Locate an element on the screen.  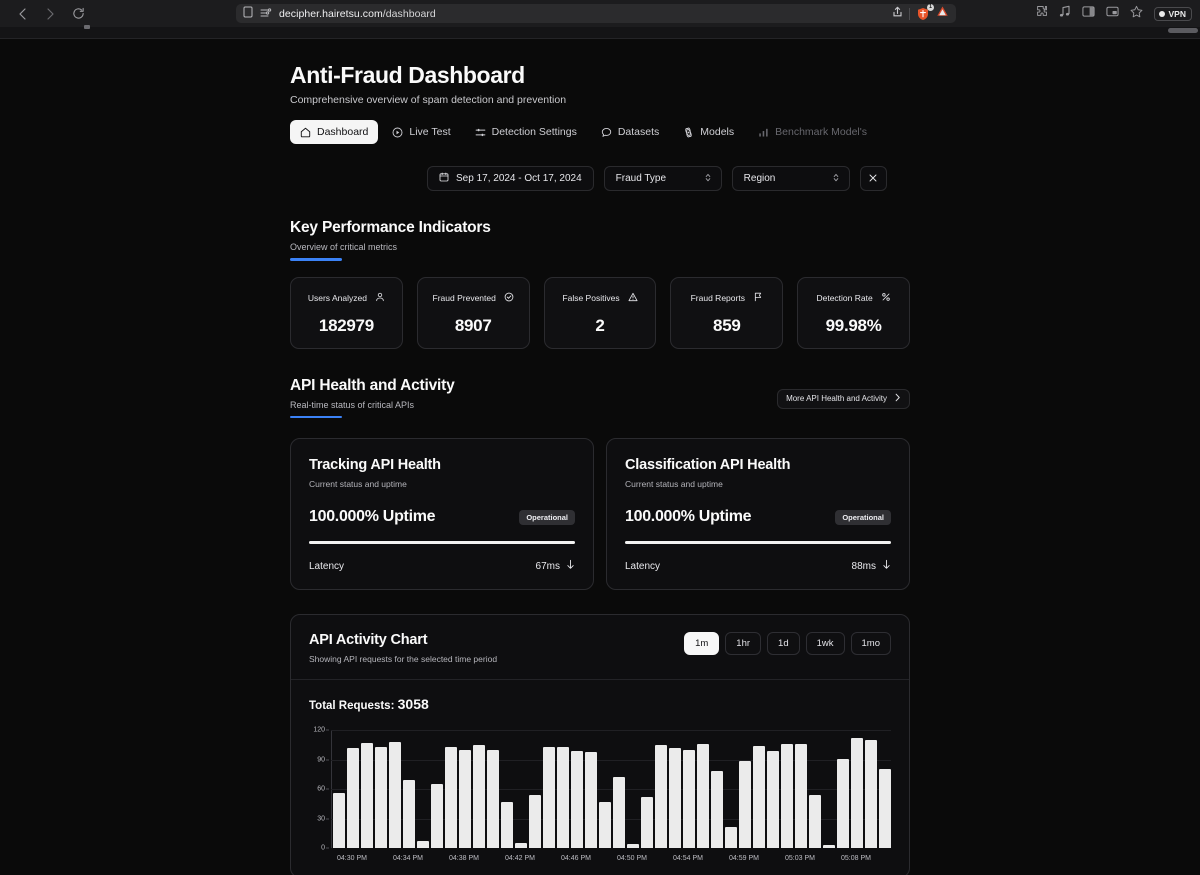
reader-mode-icon is located at coordinates (248, 14).